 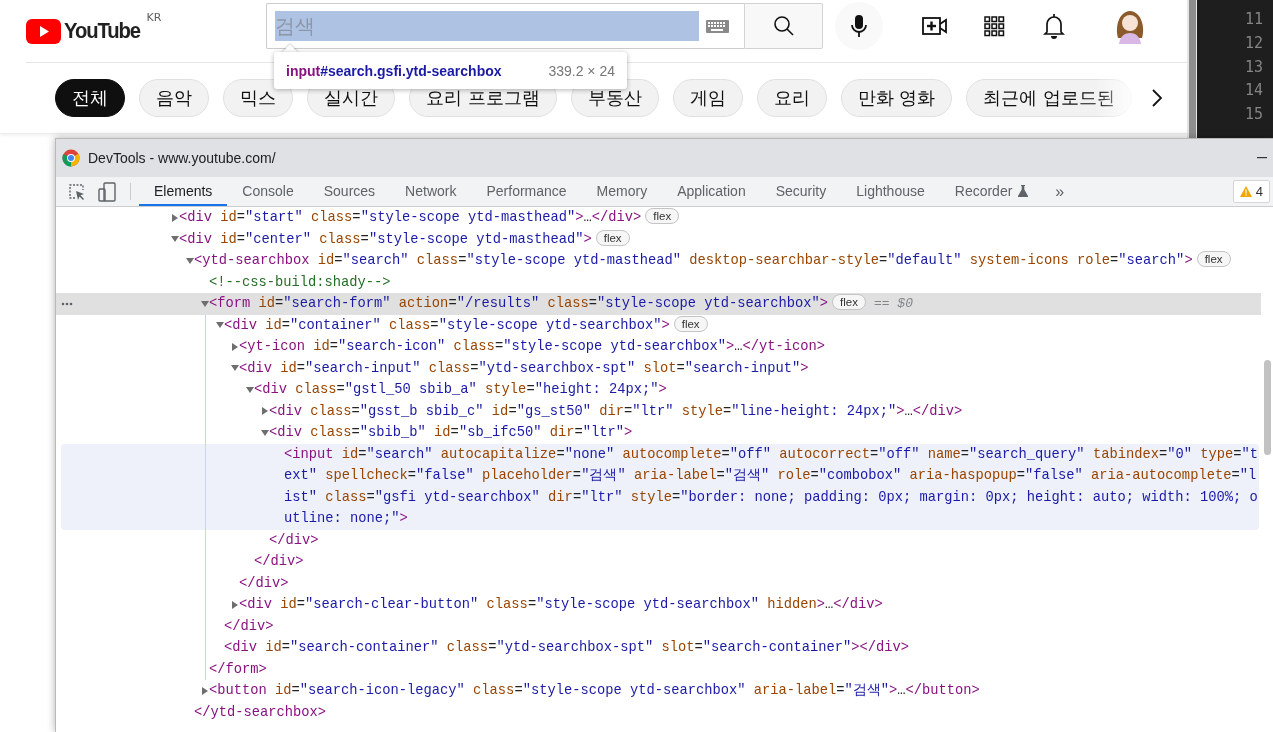 I want to click on node-markup: <div id="start" class="style-scope ytd-masthead">…</div>, so click(x=410, y=217).